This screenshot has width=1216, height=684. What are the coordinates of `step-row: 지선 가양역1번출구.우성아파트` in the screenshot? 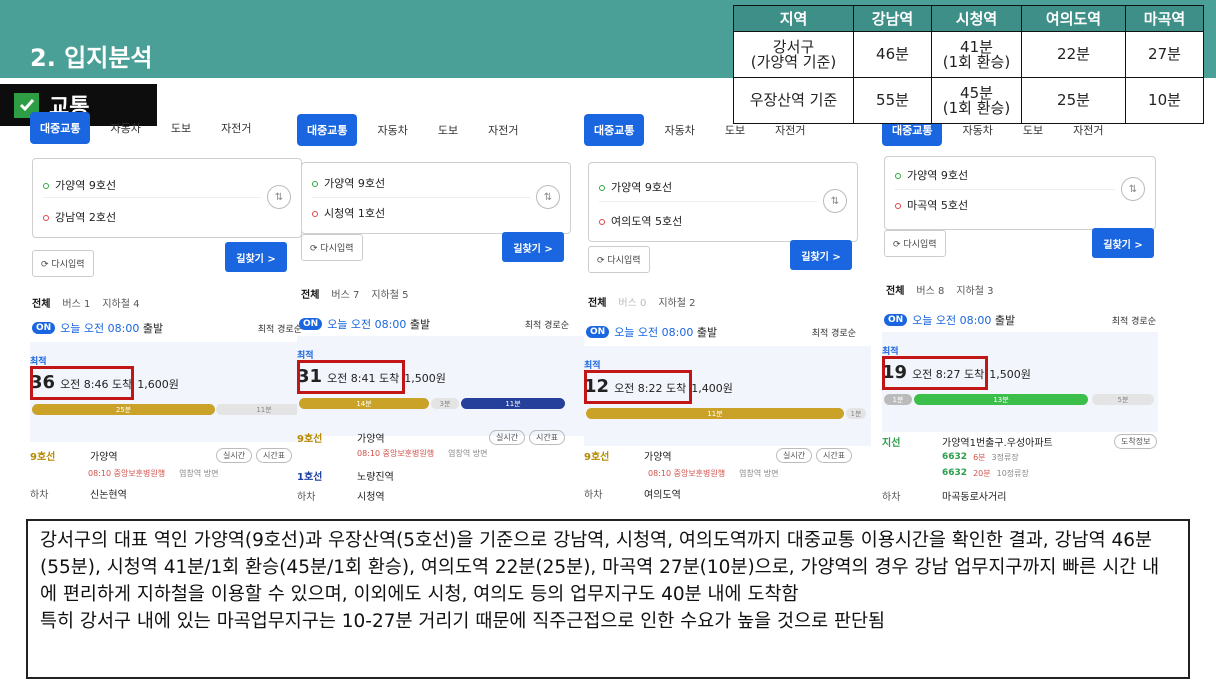 It's located at (967, 441).